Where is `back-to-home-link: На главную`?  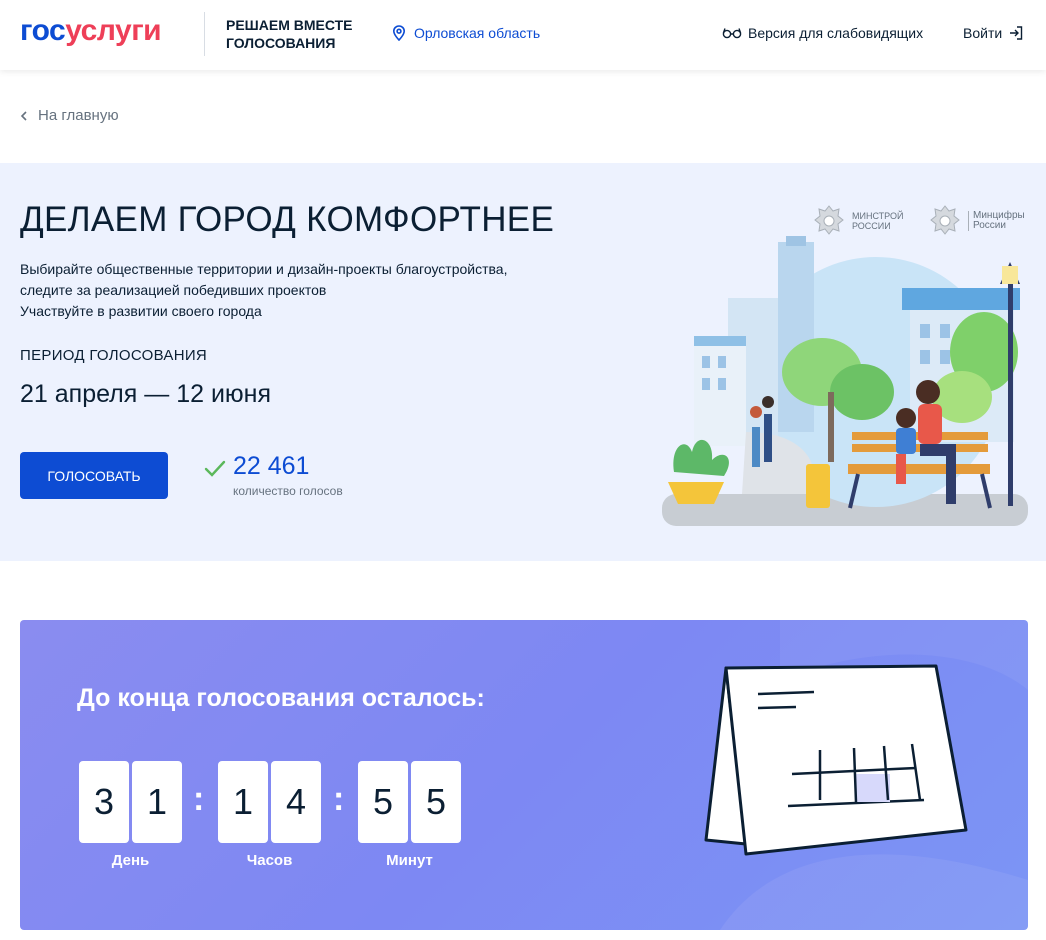
back-to-home-link: На главную is located at coordinates (69, 115).